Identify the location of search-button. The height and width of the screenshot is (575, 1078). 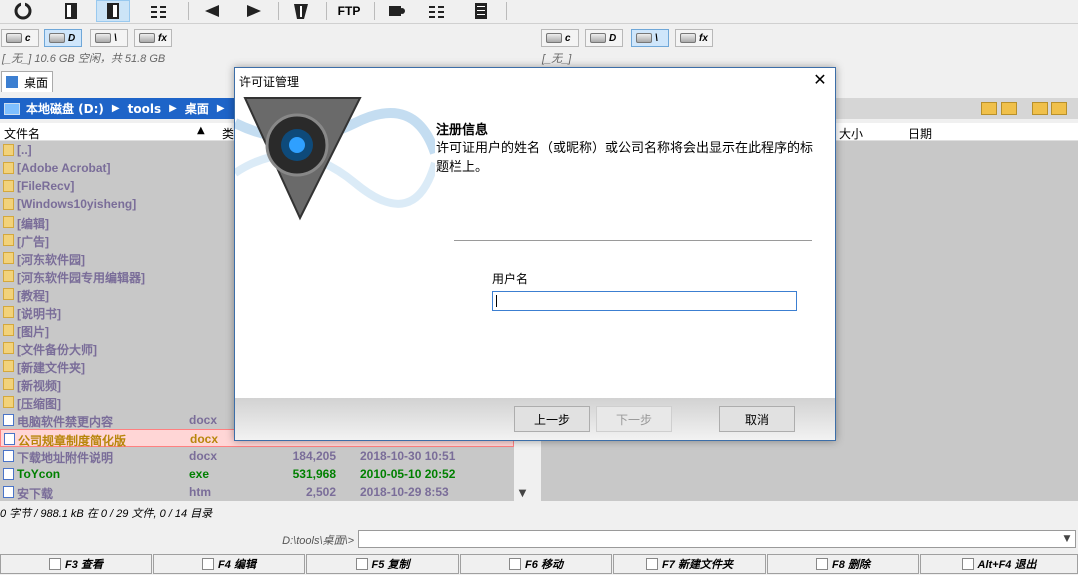
(397, 11).